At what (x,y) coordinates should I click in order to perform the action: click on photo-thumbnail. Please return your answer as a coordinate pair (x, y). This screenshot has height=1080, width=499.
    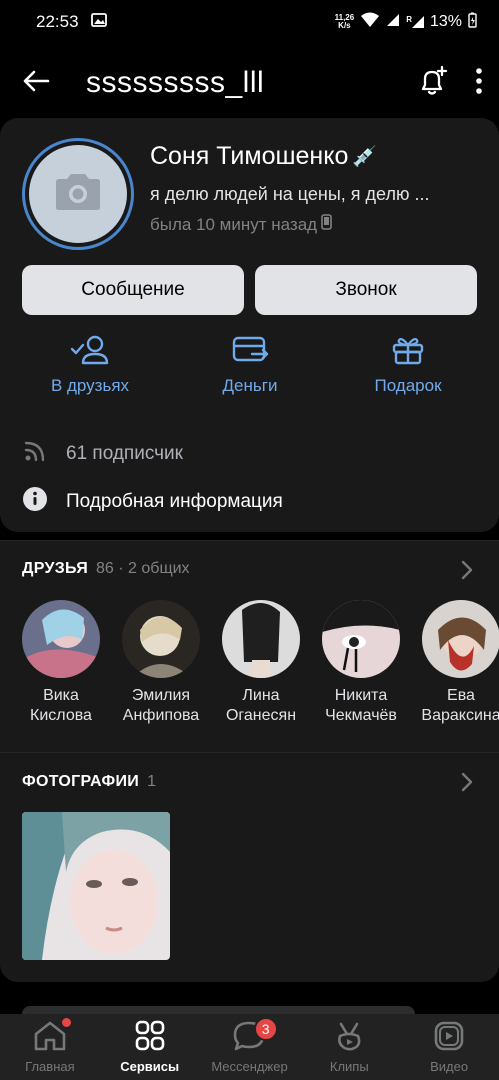
    Looking at the image, I should click on (96, 886).